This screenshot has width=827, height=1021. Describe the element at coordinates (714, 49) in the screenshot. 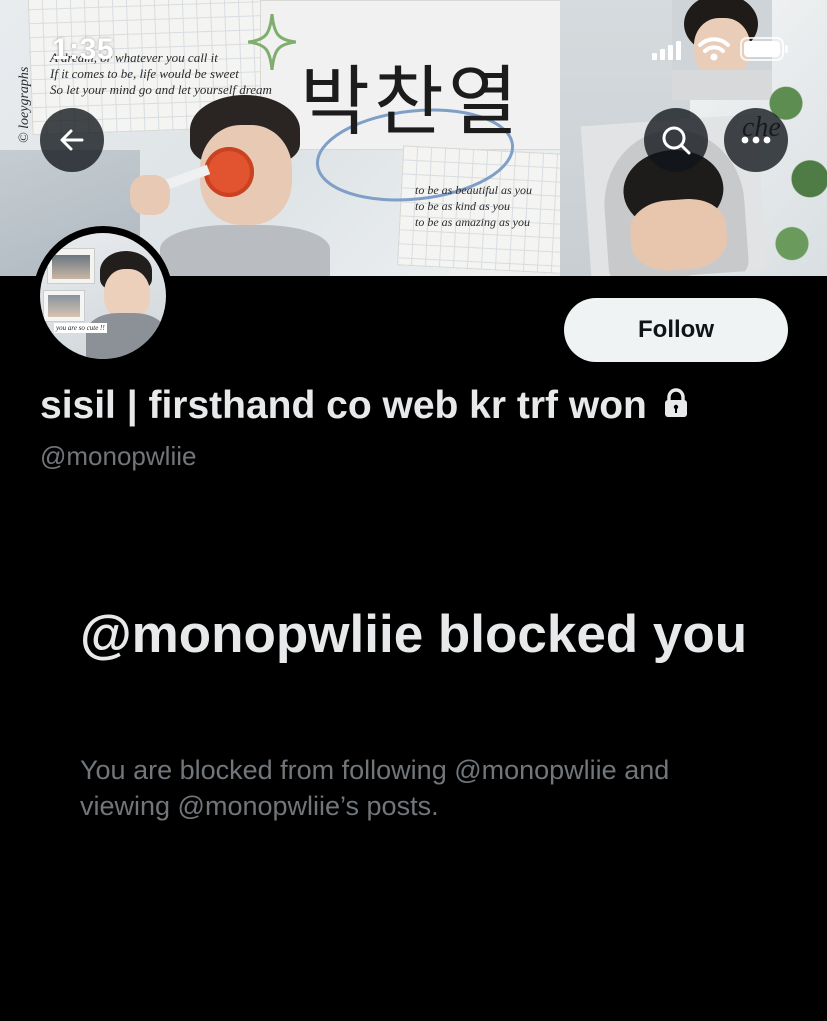

I see `wifi-icon` at that location.